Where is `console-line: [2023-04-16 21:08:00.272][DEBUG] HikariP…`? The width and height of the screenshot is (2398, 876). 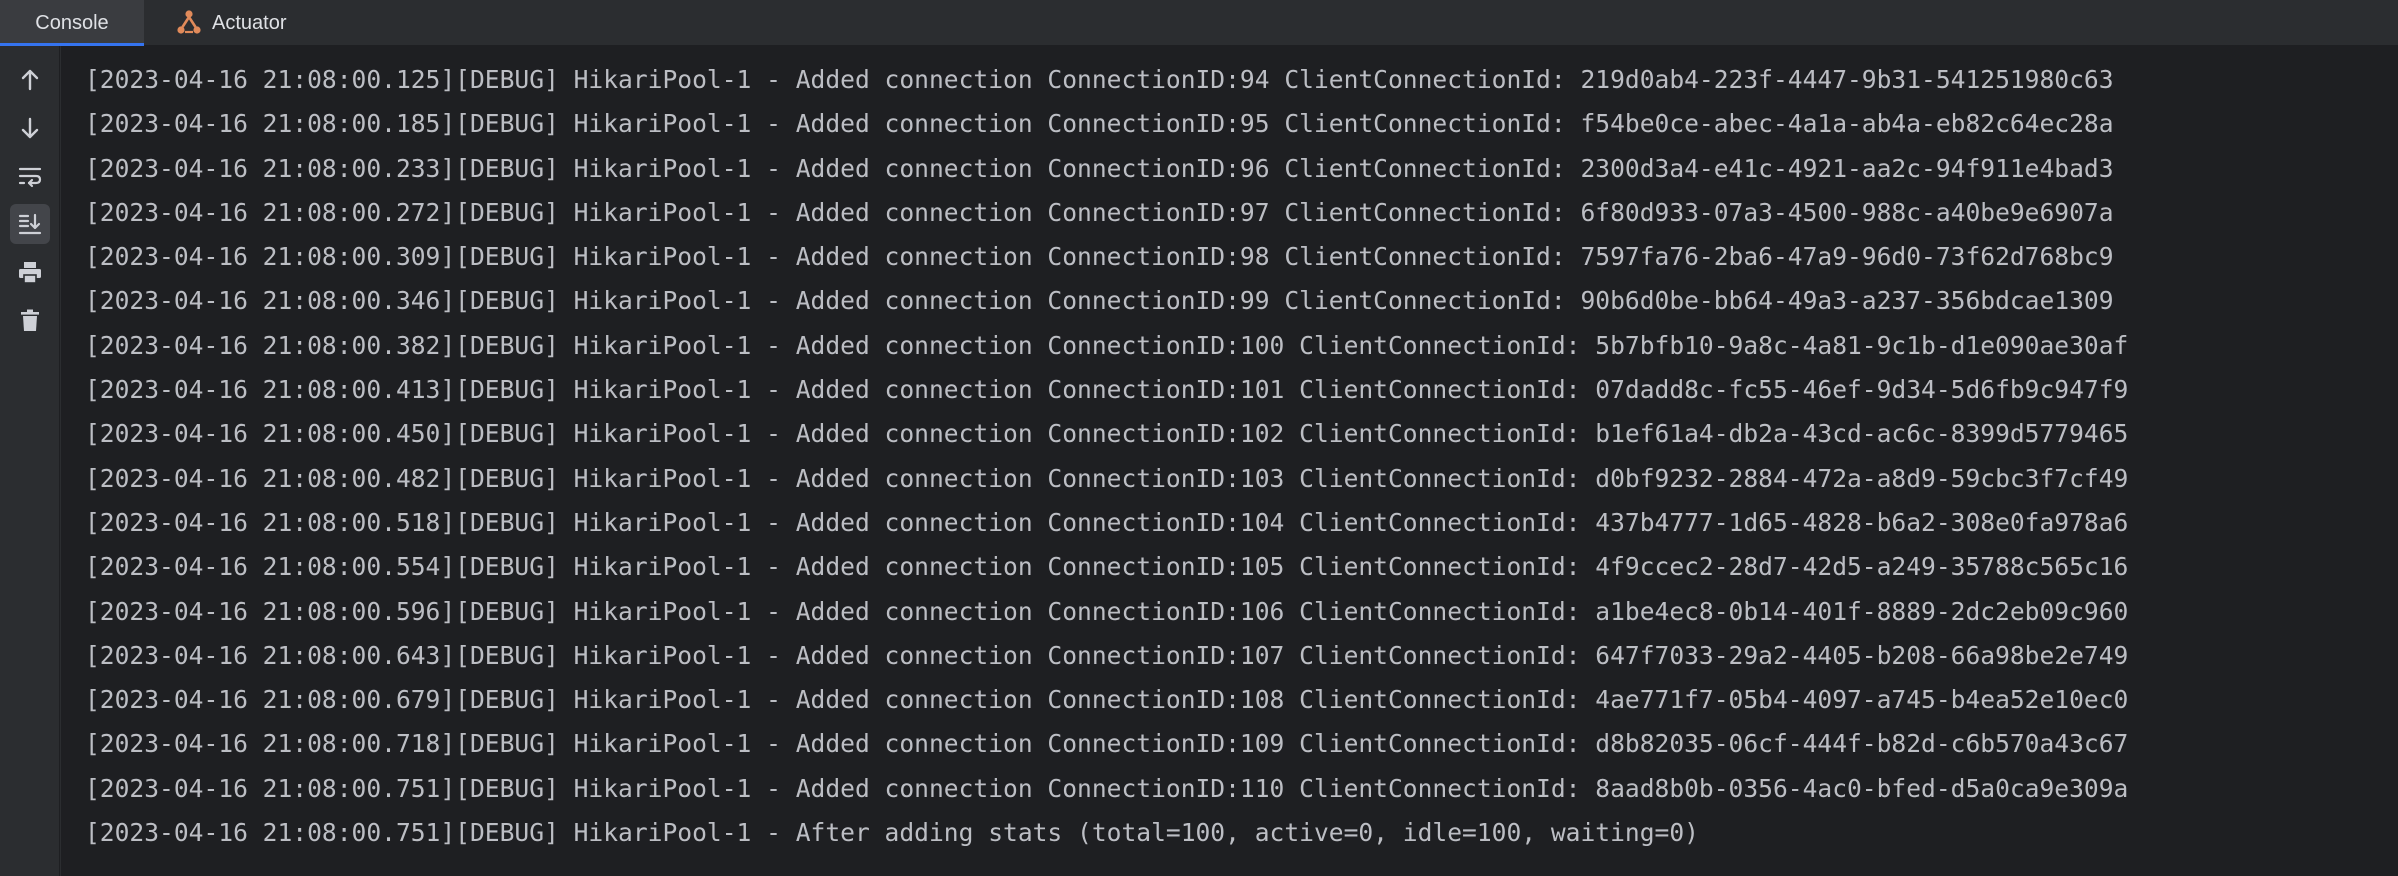 console-line: [2023-04-16 21:08:00.272][DEBUG] HikariP… is located at coordinates (1099, 212).